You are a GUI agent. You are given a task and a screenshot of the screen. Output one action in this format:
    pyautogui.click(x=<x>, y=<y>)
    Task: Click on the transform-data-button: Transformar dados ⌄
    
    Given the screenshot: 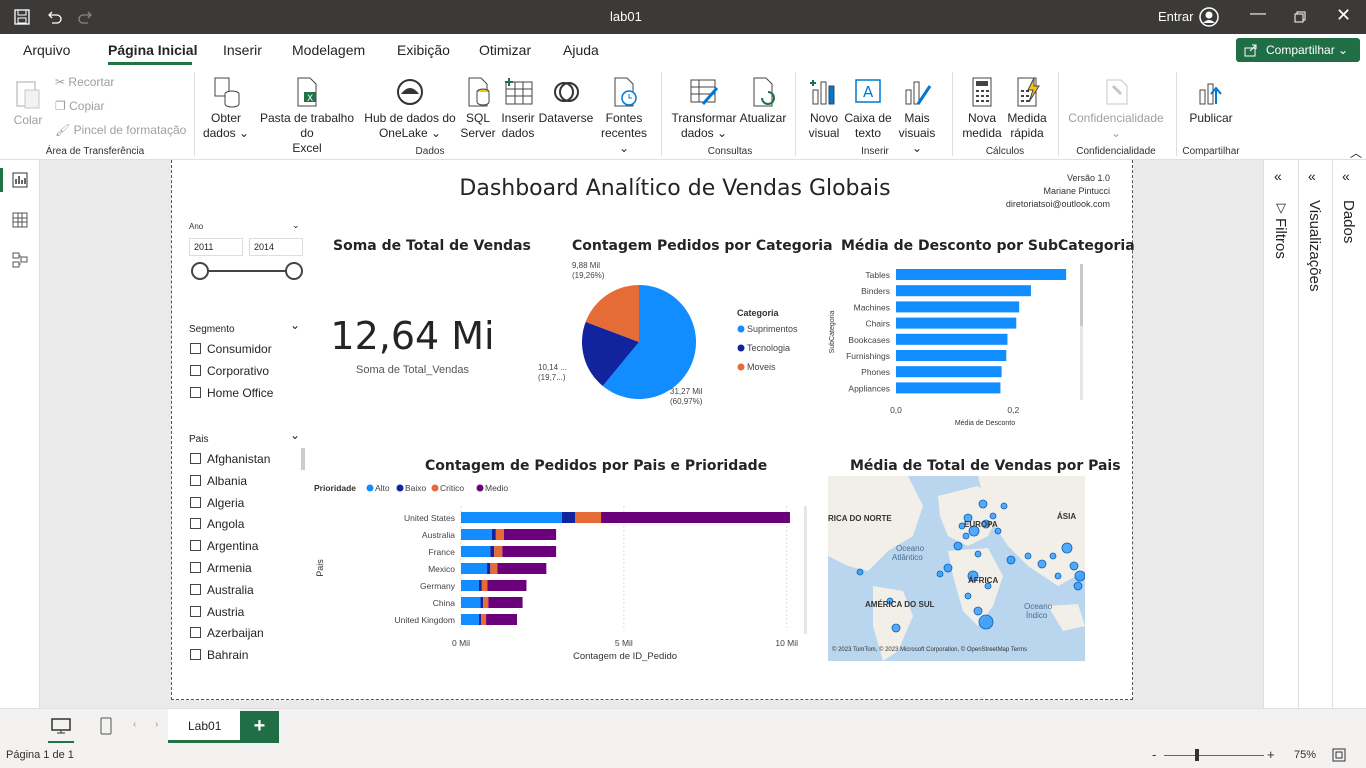 What is the action you would take?
    pyautogui.click(x=704, y=108)
    